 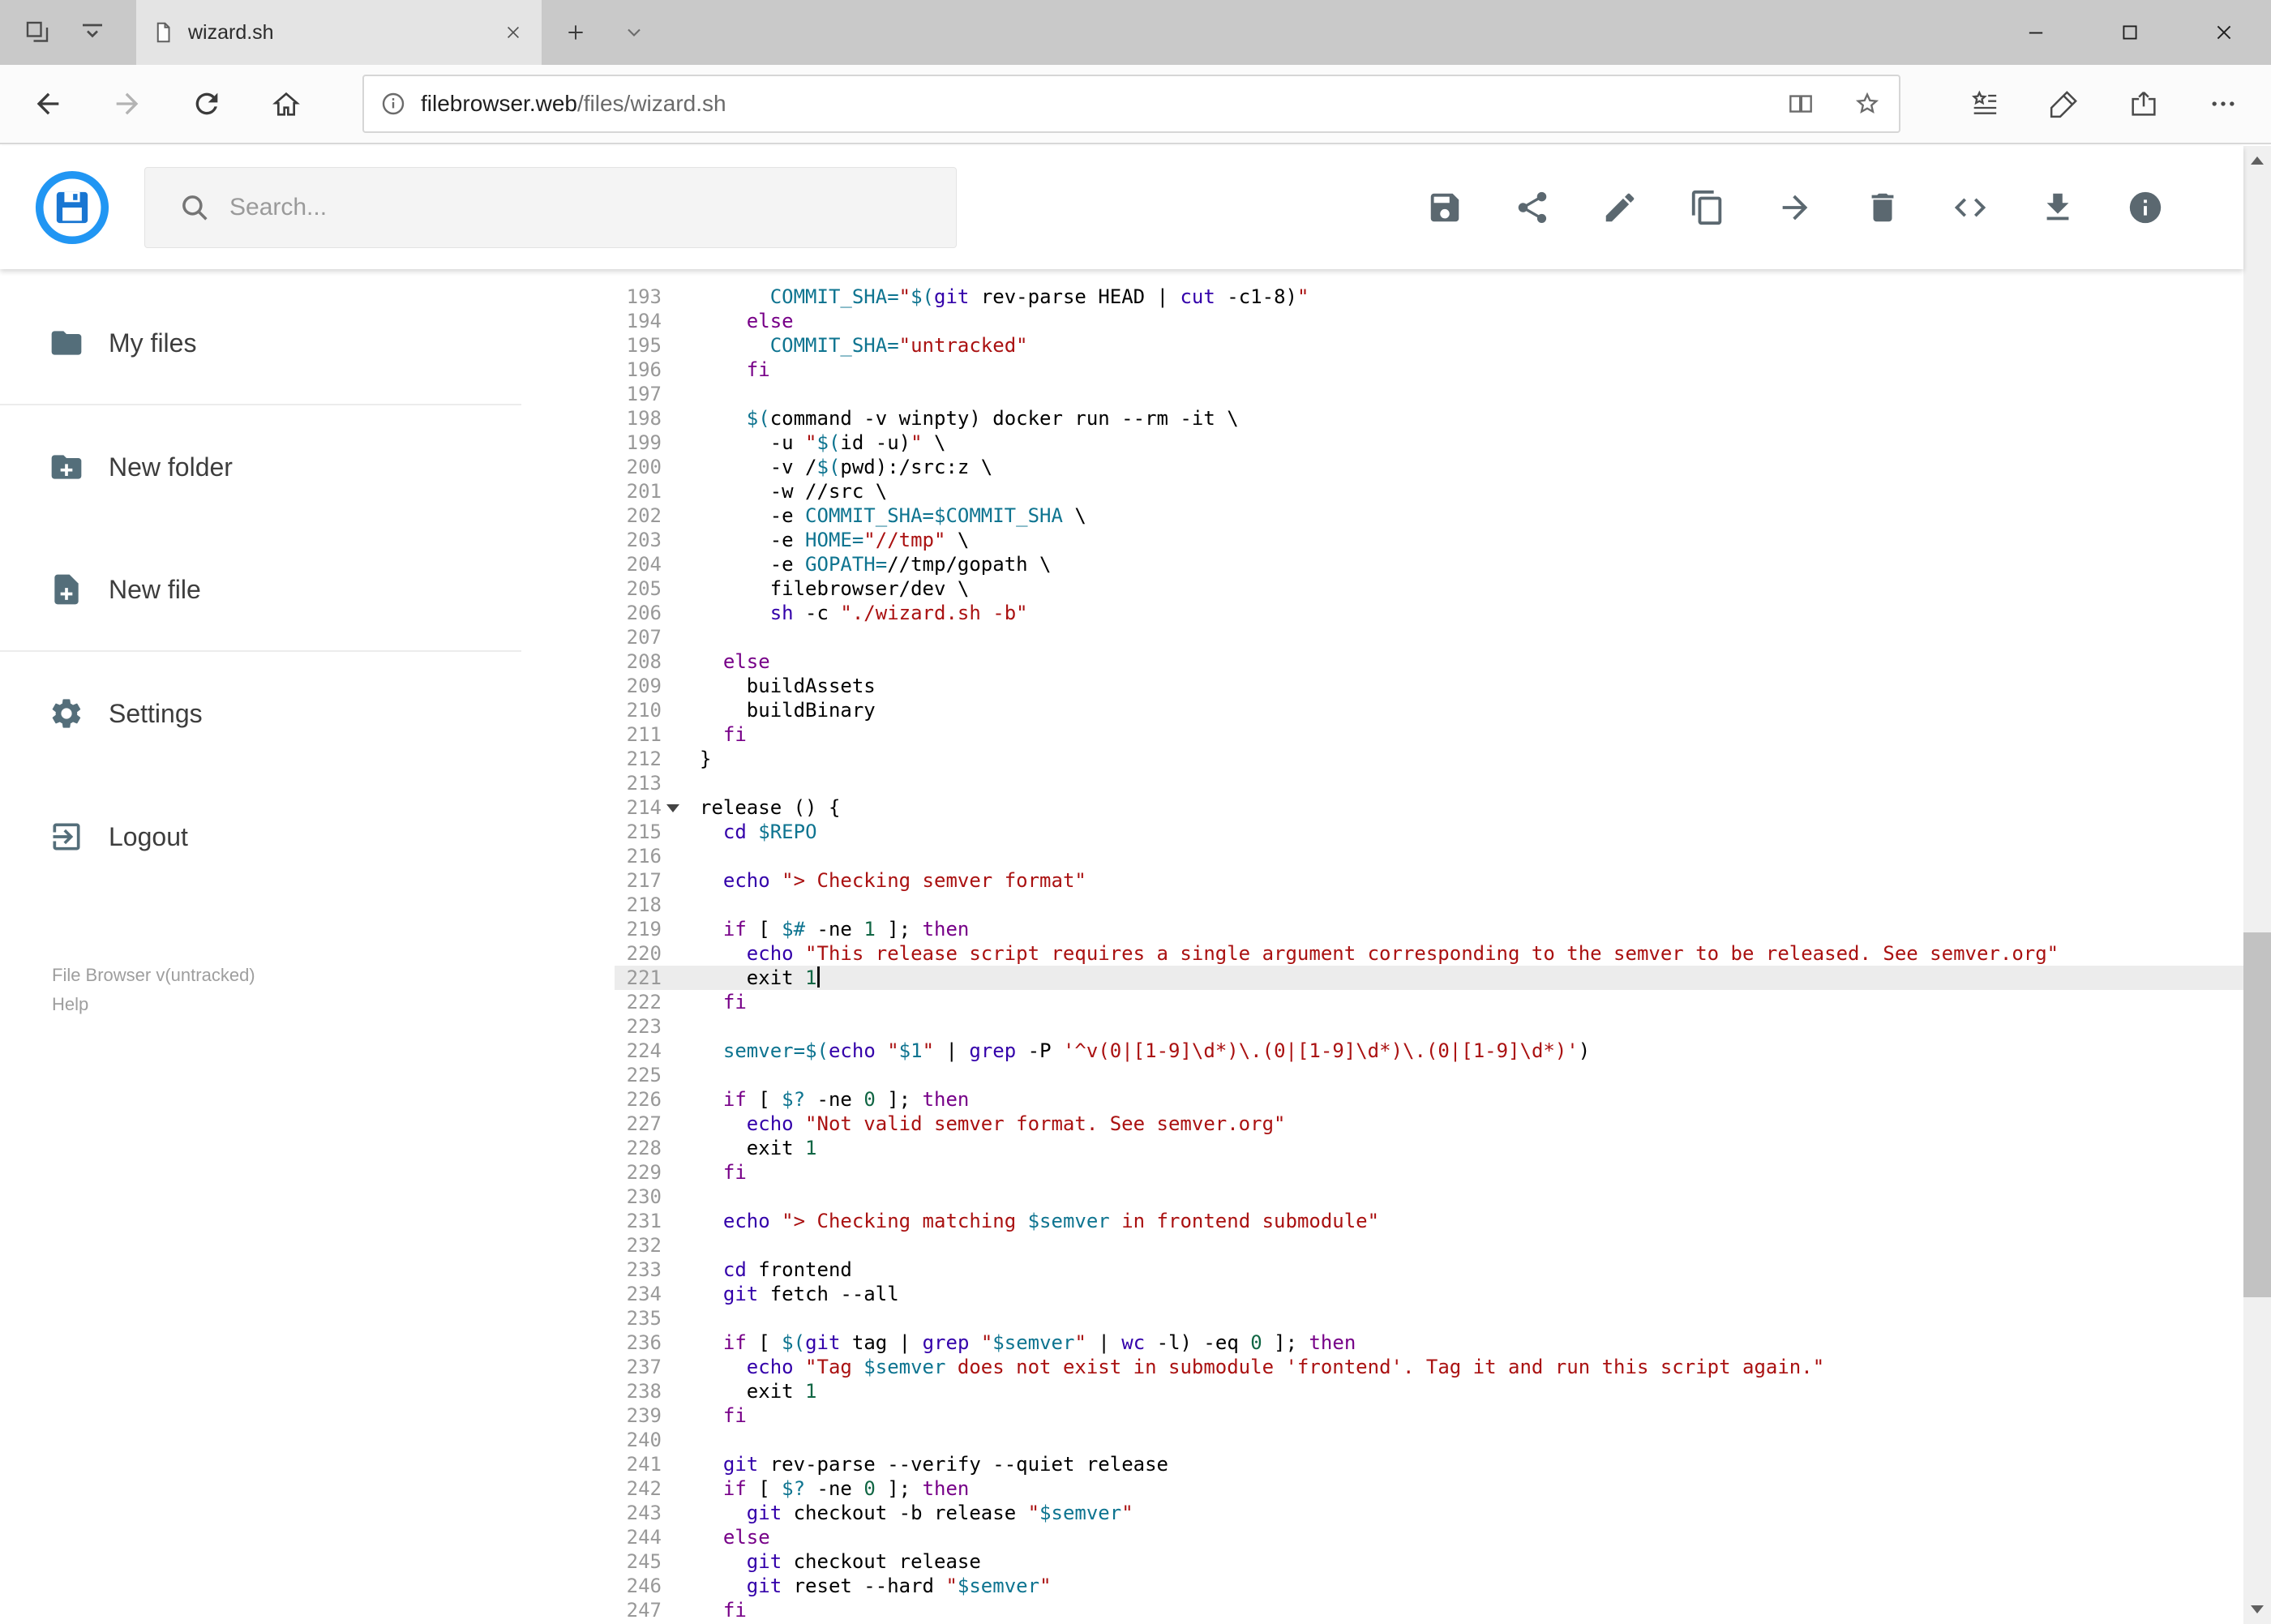 What do you see at coordinates (260, 467) in the screenshot?
I see `sidebar-item-new-folder: New folder` at bounding box center [260, 467].